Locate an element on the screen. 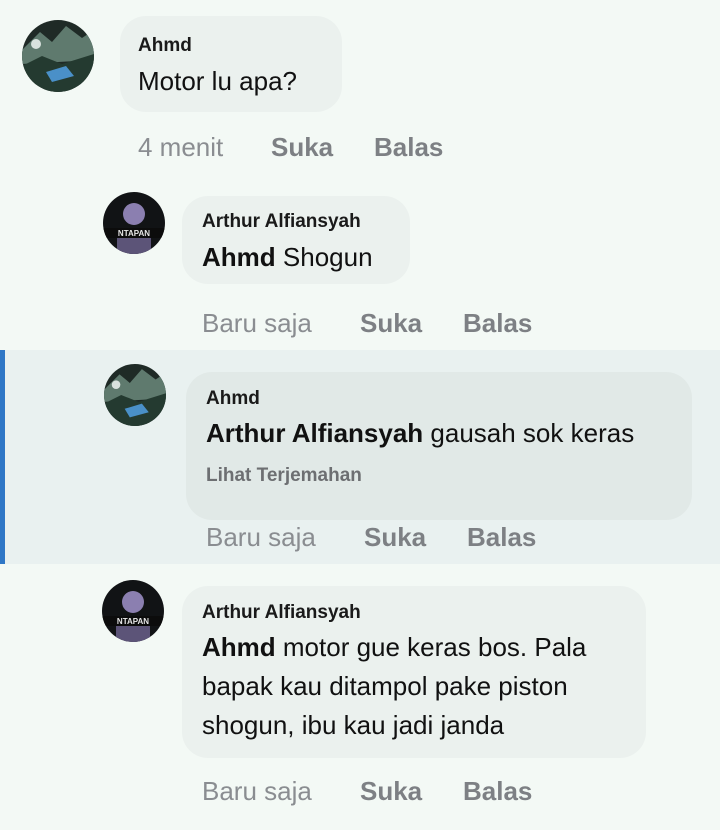 The height and width of the screenshot is (830, 720). comment-text: Ahmd Shogun is located at coordinates (287, 257).